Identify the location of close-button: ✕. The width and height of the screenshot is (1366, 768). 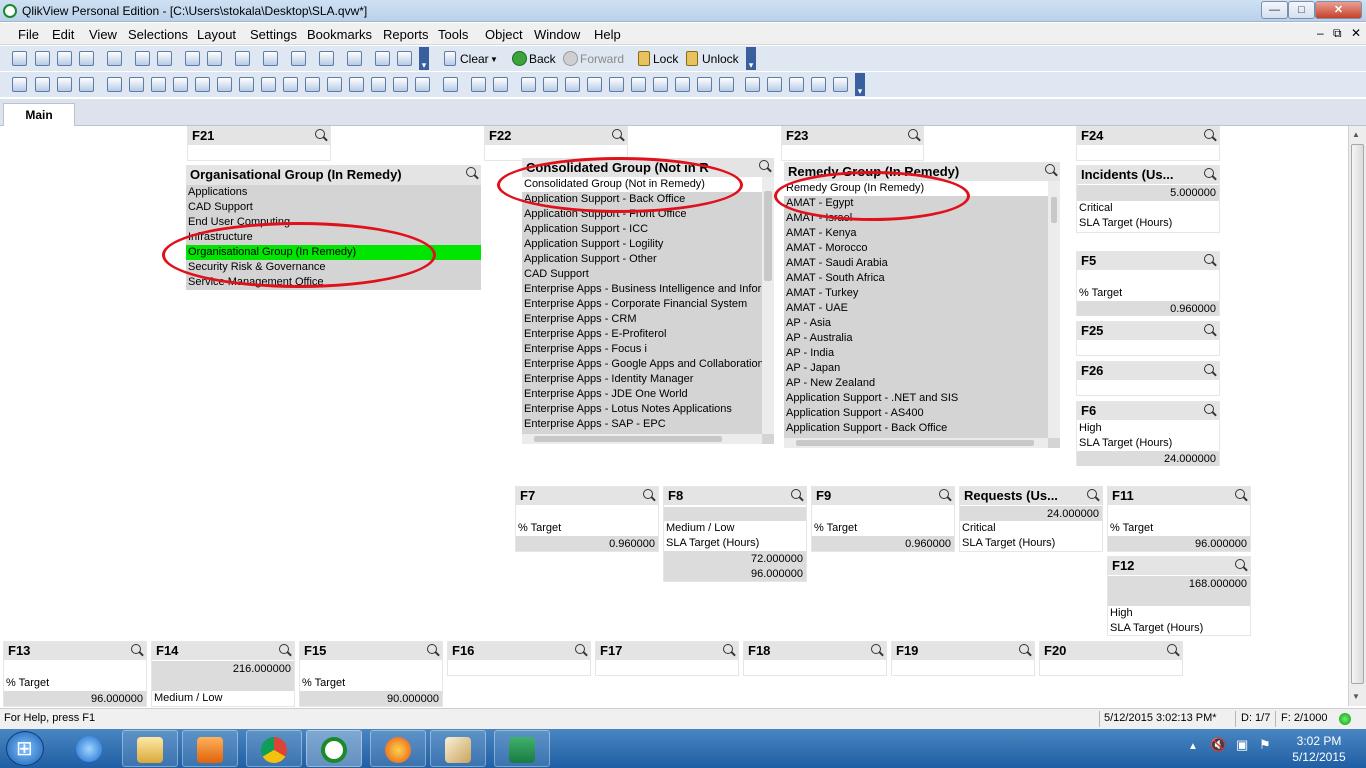
(1338, 10).